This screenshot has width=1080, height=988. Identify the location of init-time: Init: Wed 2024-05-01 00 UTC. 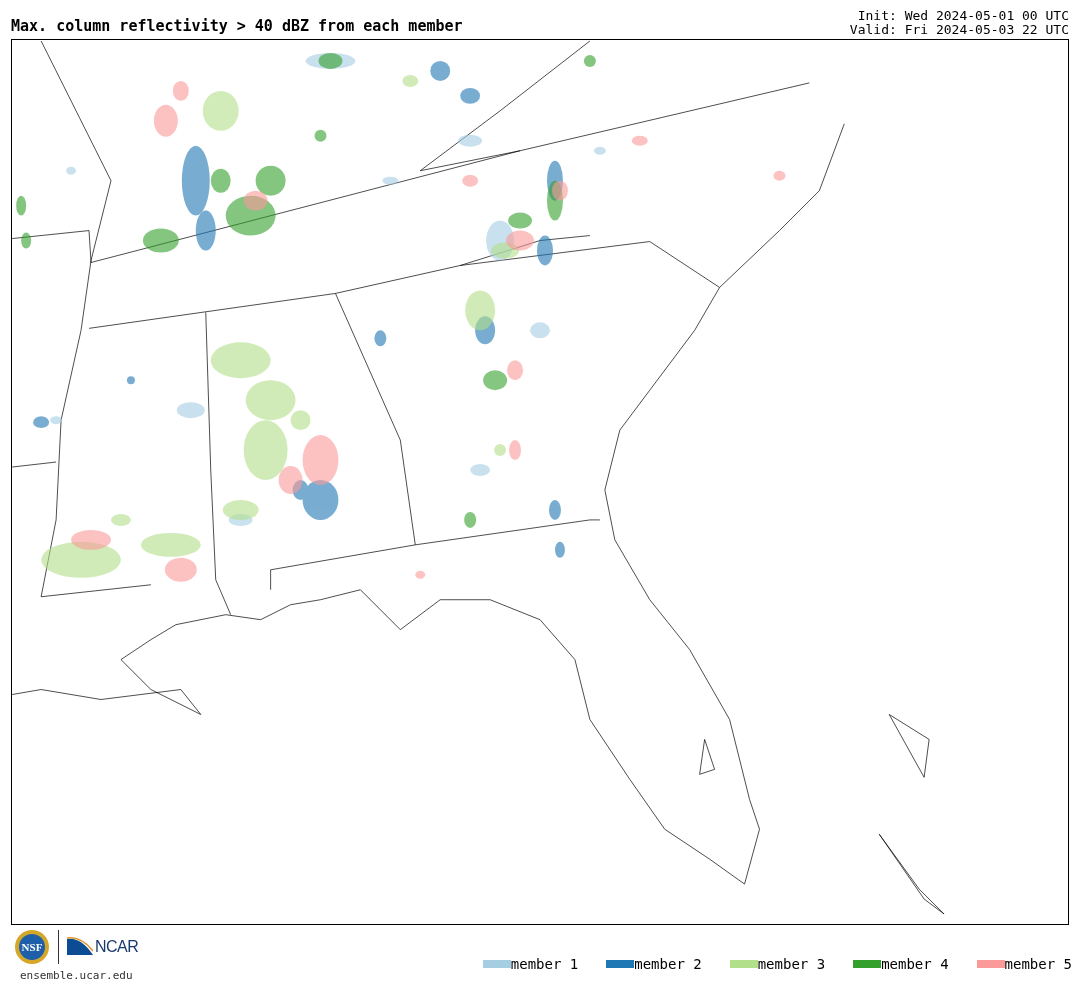
(963, 16).